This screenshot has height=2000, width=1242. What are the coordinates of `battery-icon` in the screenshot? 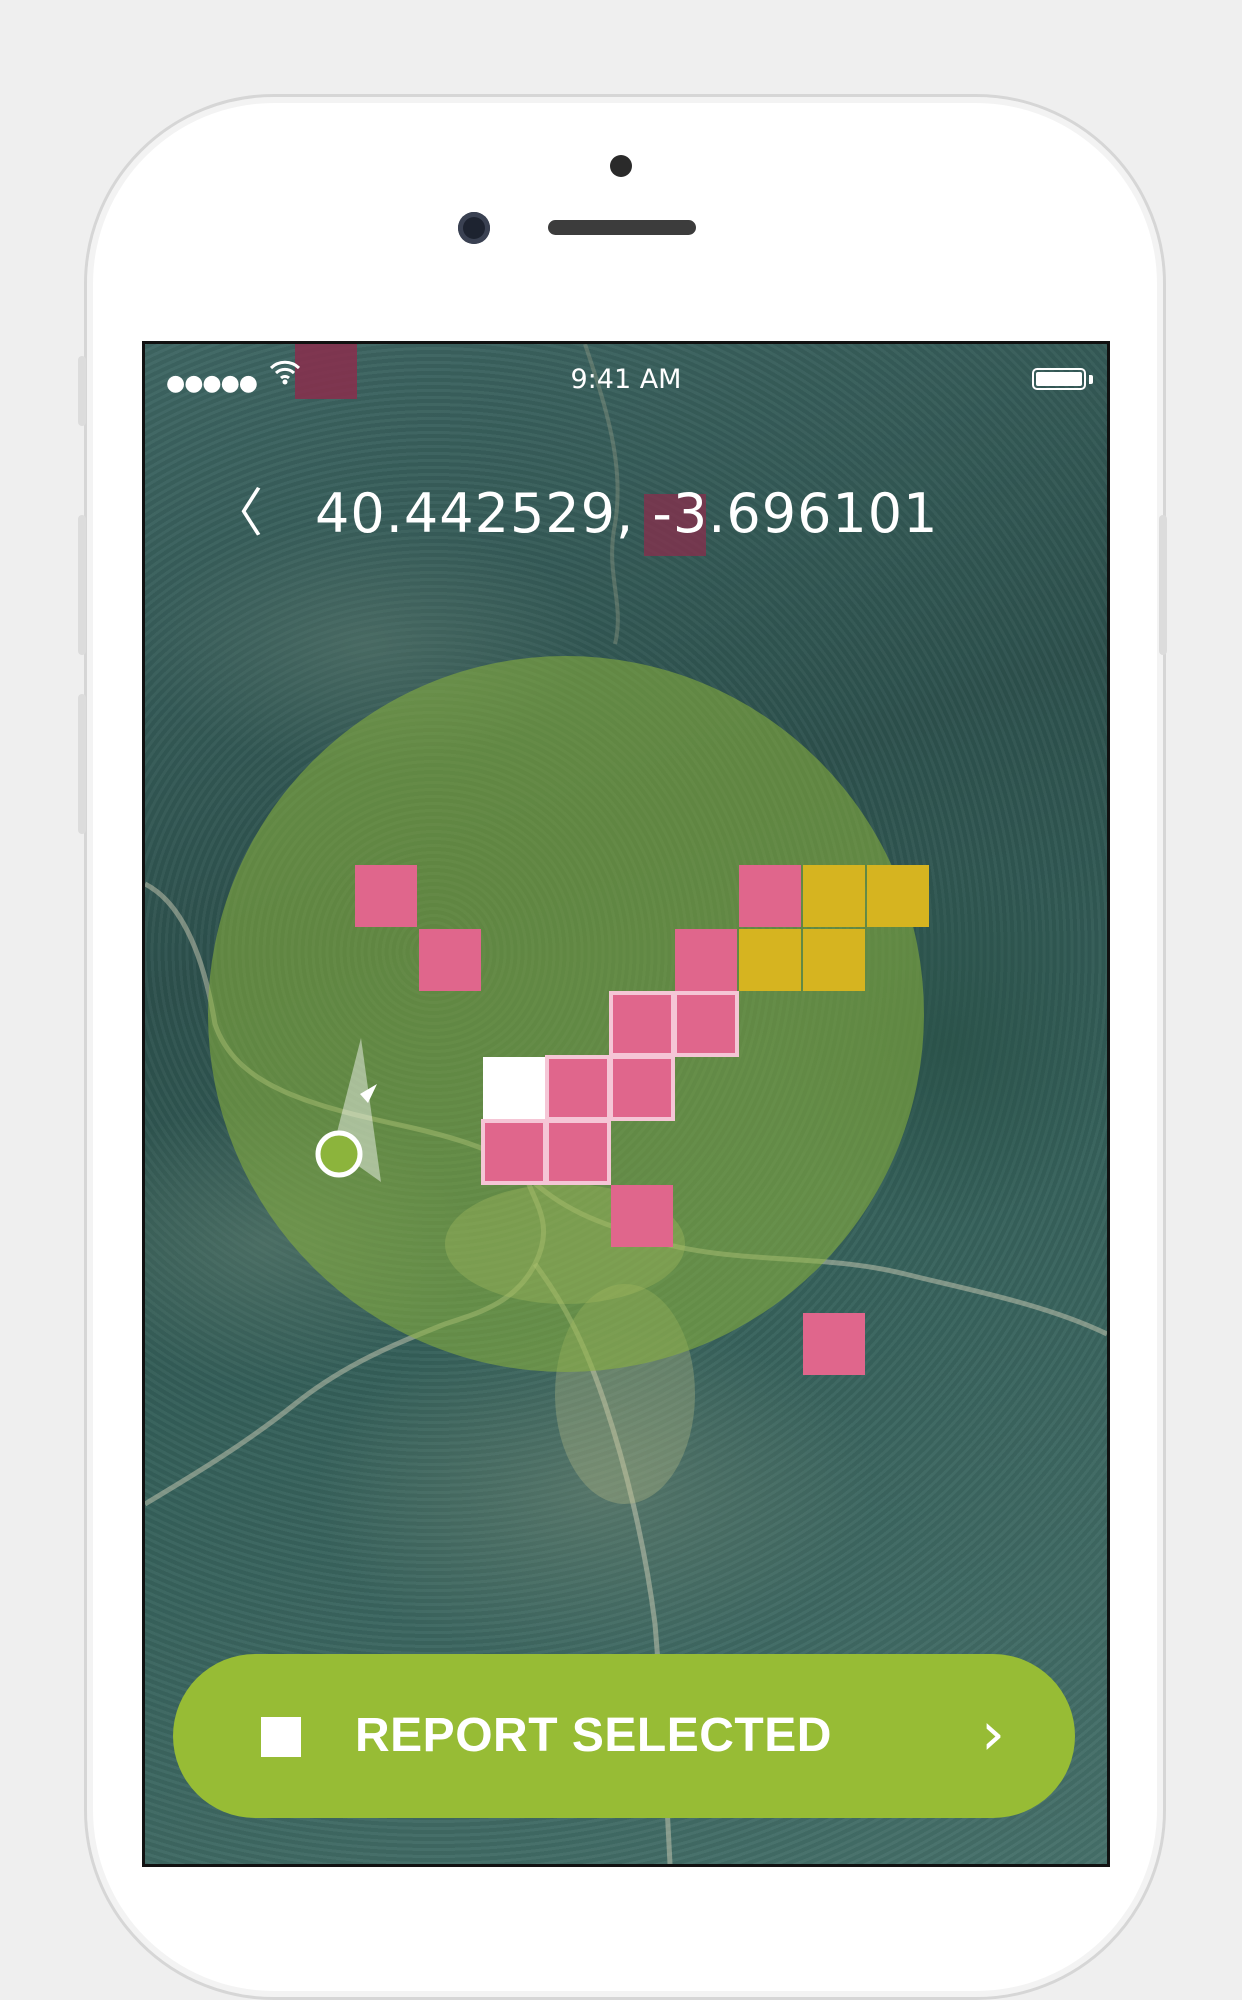 It's located at (1059, 379).